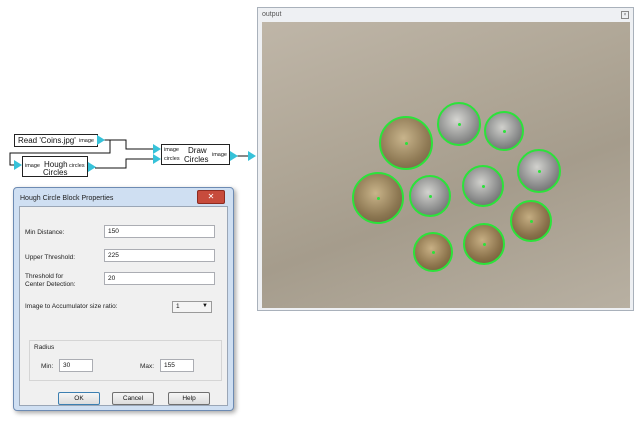 Image resolution: width=641 pixels, height=422 pixels. Describe the element at coordinates (71, 306) in the screenshot. I see `accumulator-ratio-label: Image to Accumulator size ratio:` at that location.